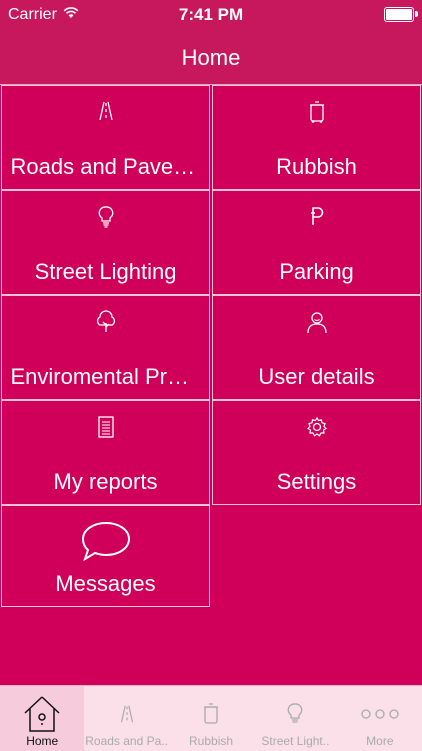 This screenshot has width=422, height=751. I want to click on speech-bubble-icon, so click(105, 541).